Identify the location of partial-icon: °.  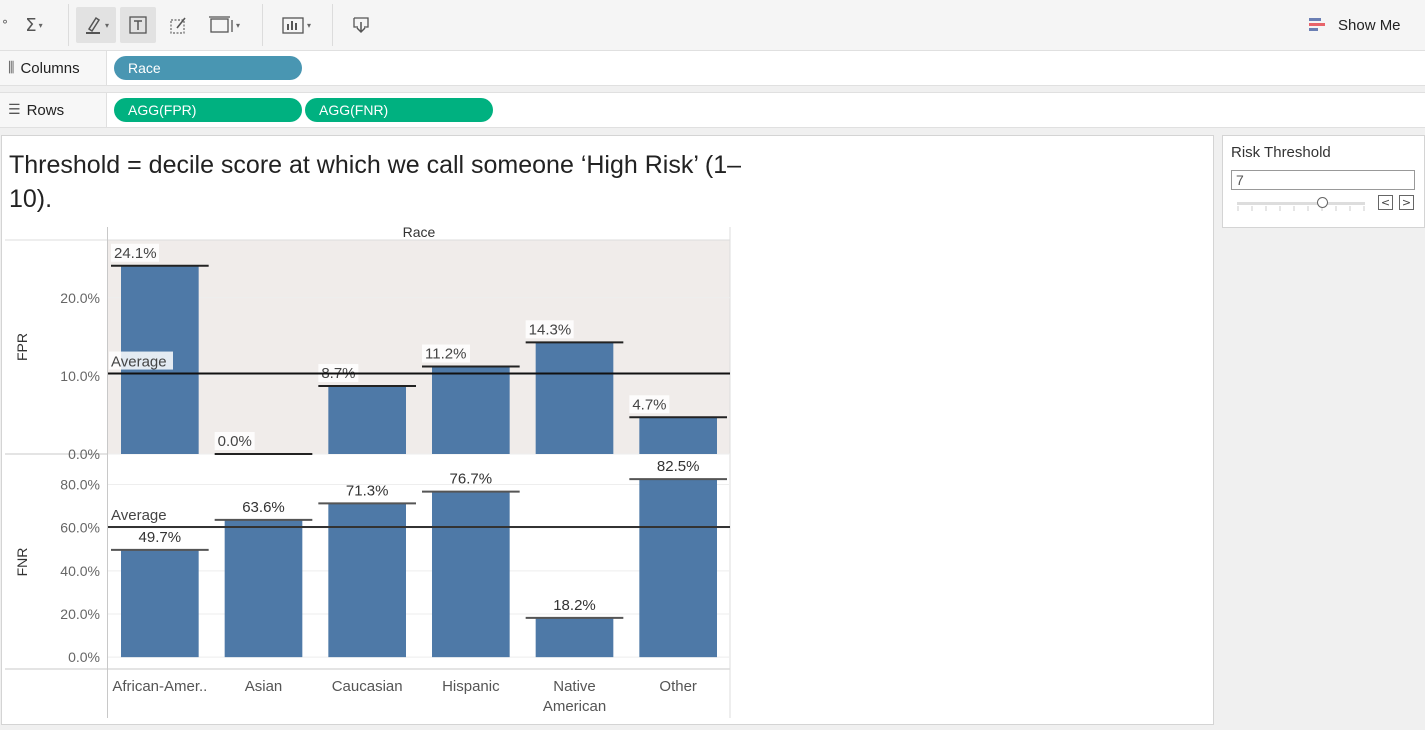
(5, 25).